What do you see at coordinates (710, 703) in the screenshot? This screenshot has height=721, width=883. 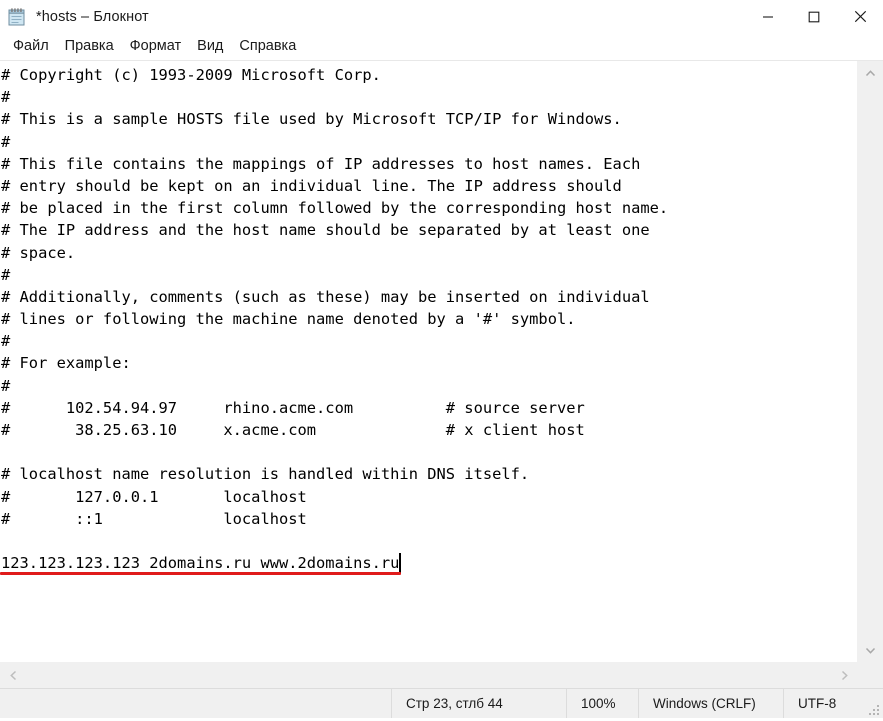 I see `status-line-ending: Windows (CRLF)` at bounding box center [710, 703].